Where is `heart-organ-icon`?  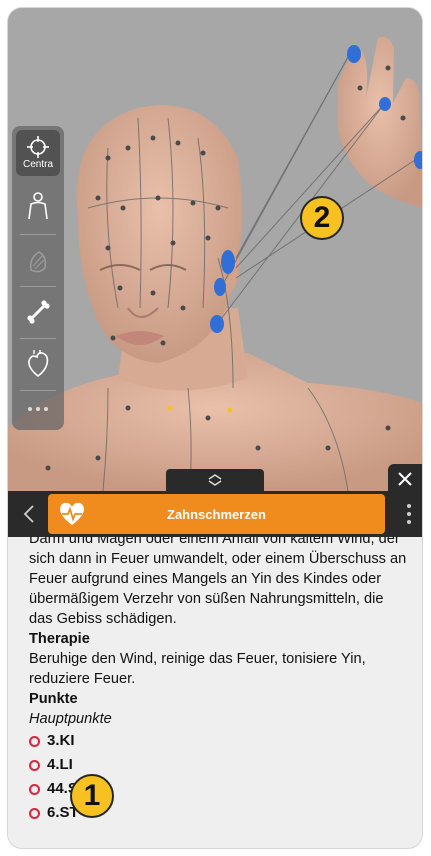
heart-organ-icon is located at coordinates (38, 364).